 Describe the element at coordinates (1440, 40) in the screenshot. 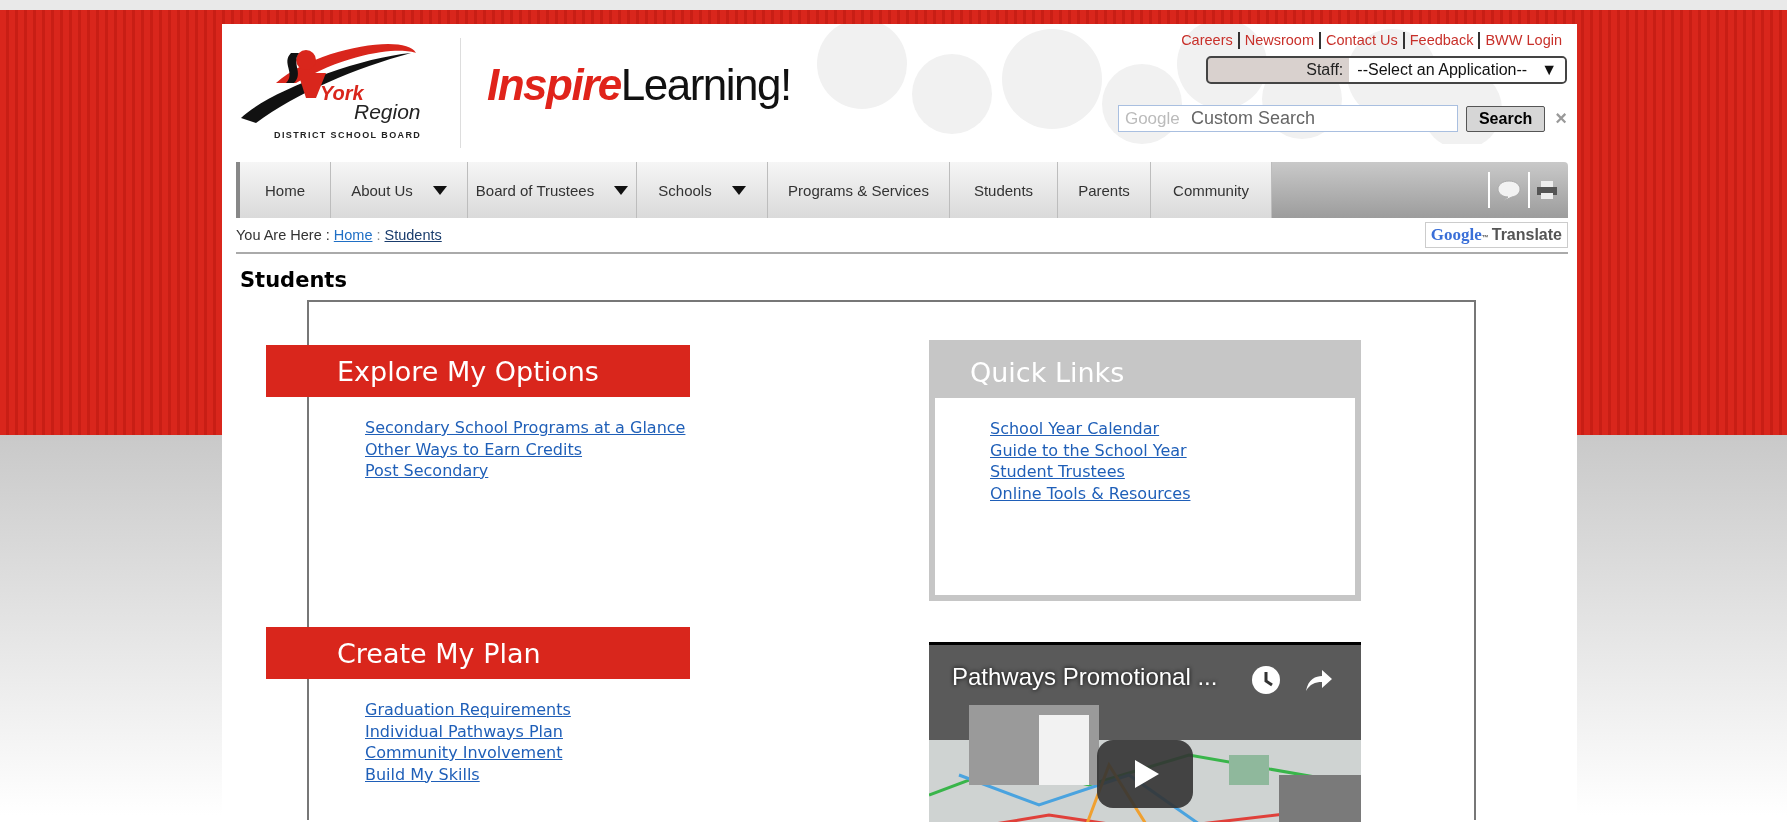

I see `top-link: Feedback` at that location.